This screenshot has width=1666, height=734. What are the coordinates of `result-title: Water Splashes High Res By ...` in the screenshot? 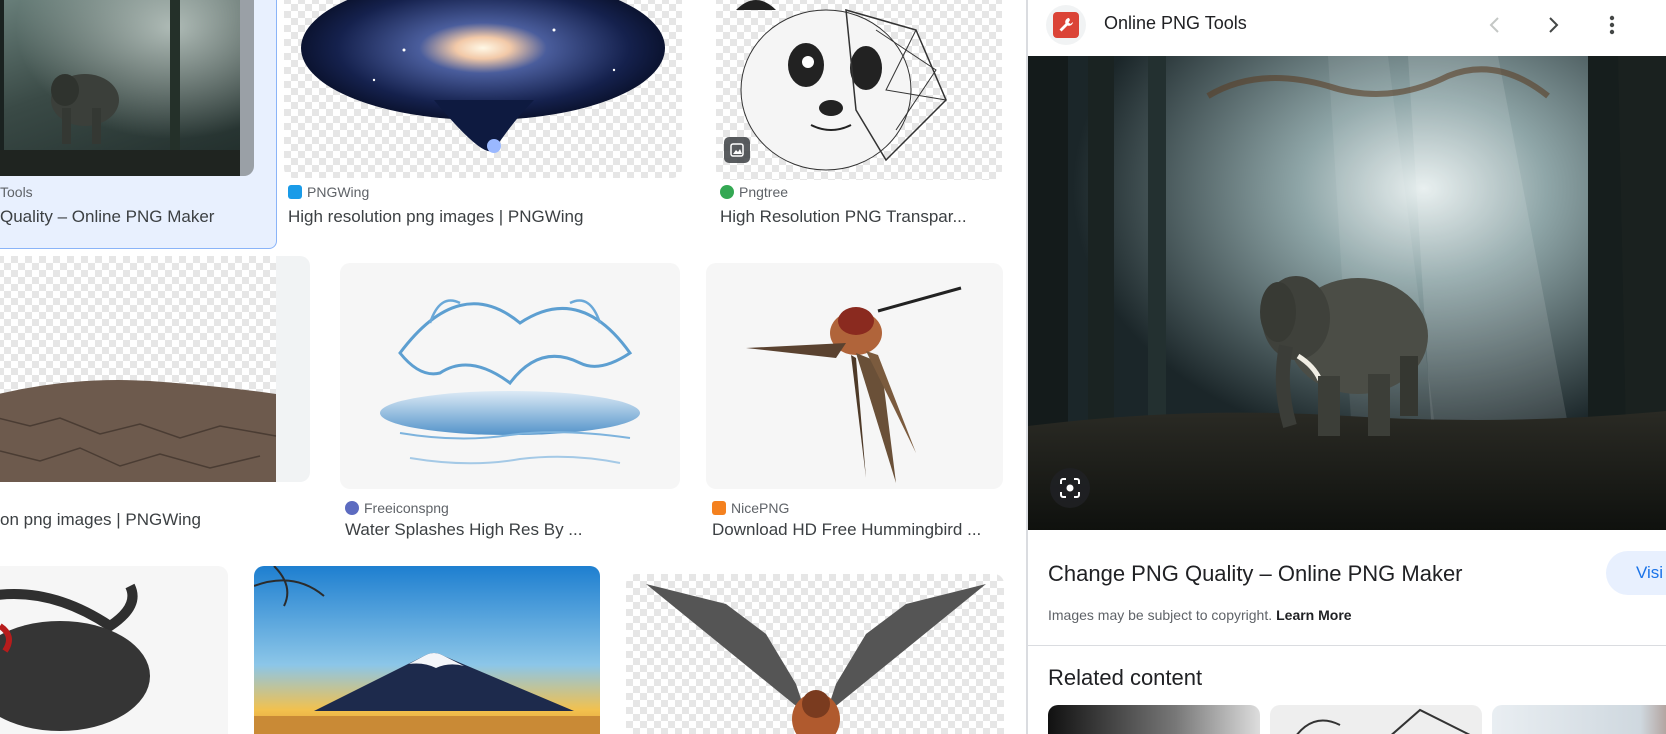 It's located at (515, 530).